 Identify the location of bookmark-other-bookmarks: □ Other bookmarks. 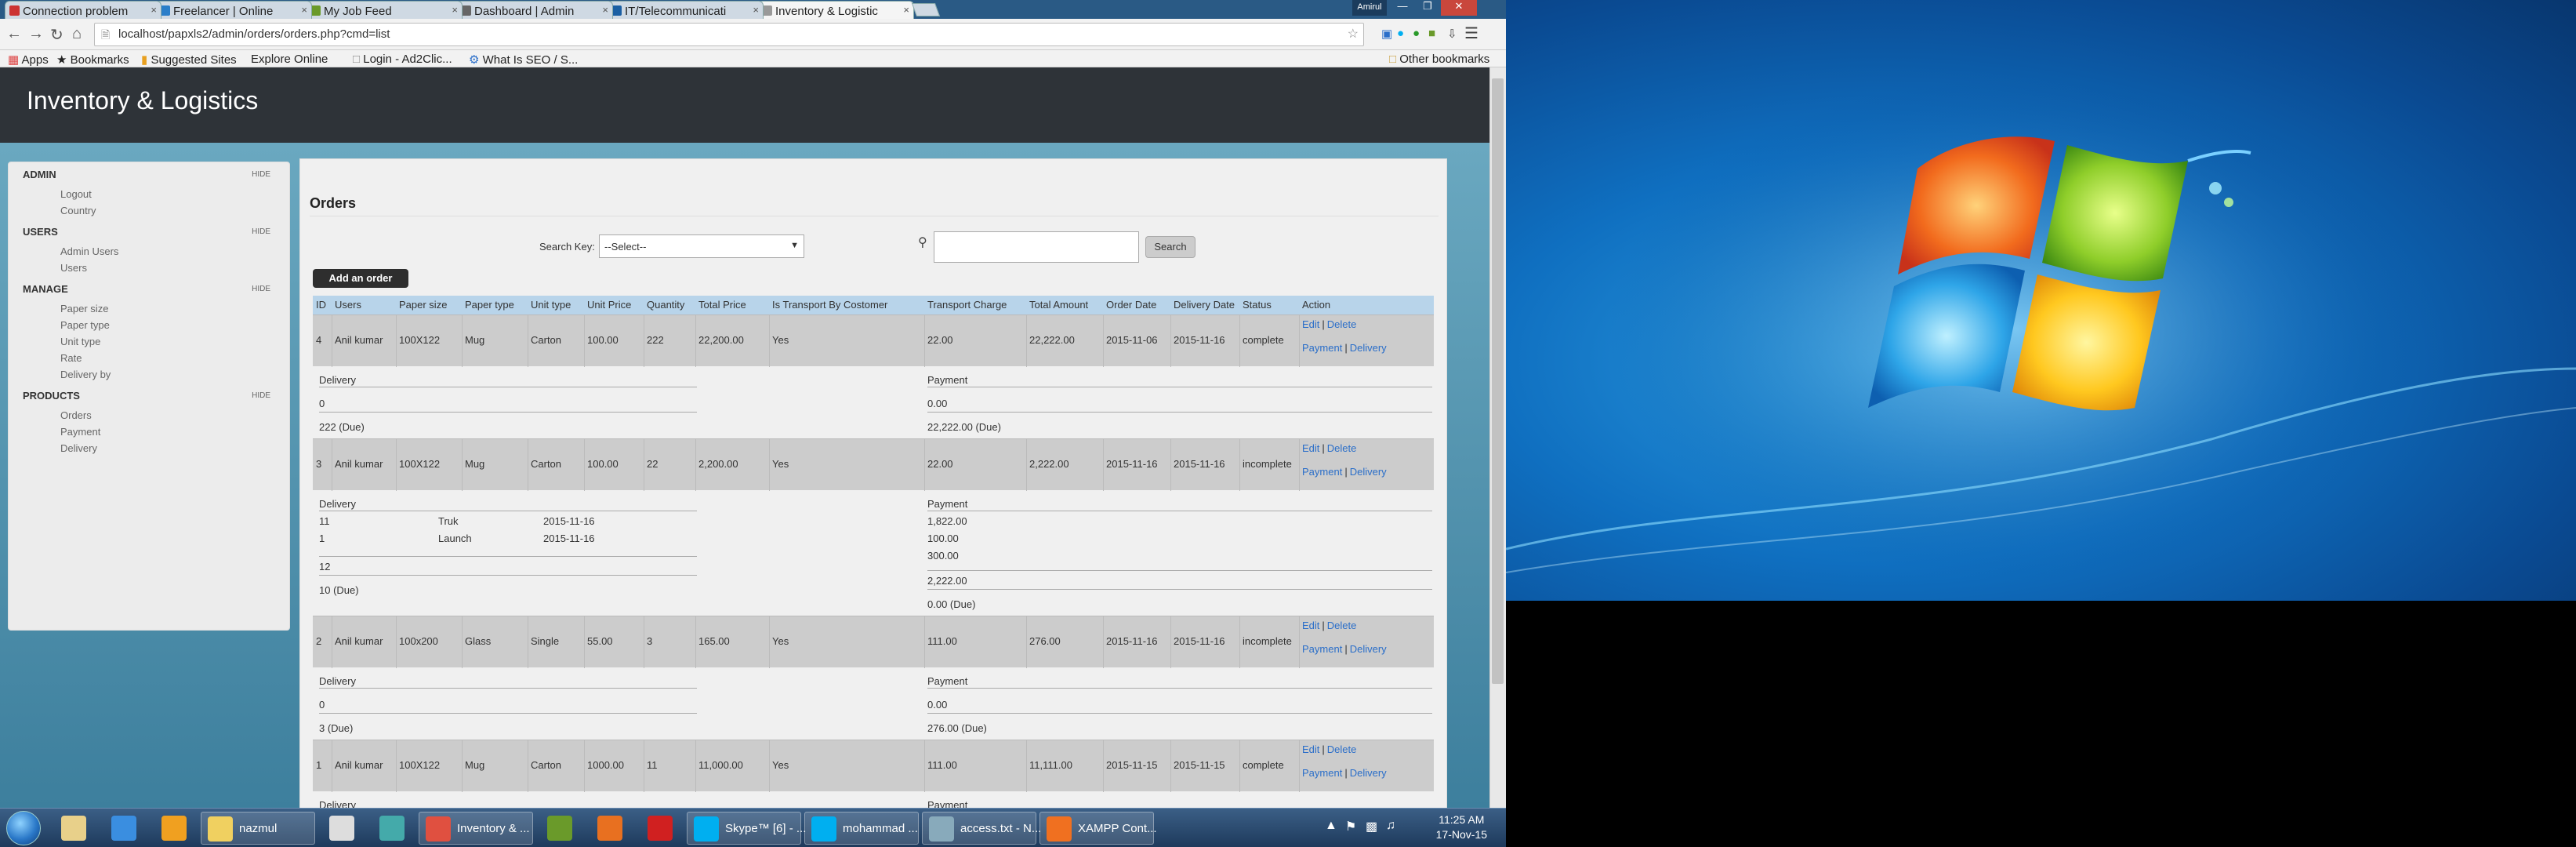
(1439, 59).